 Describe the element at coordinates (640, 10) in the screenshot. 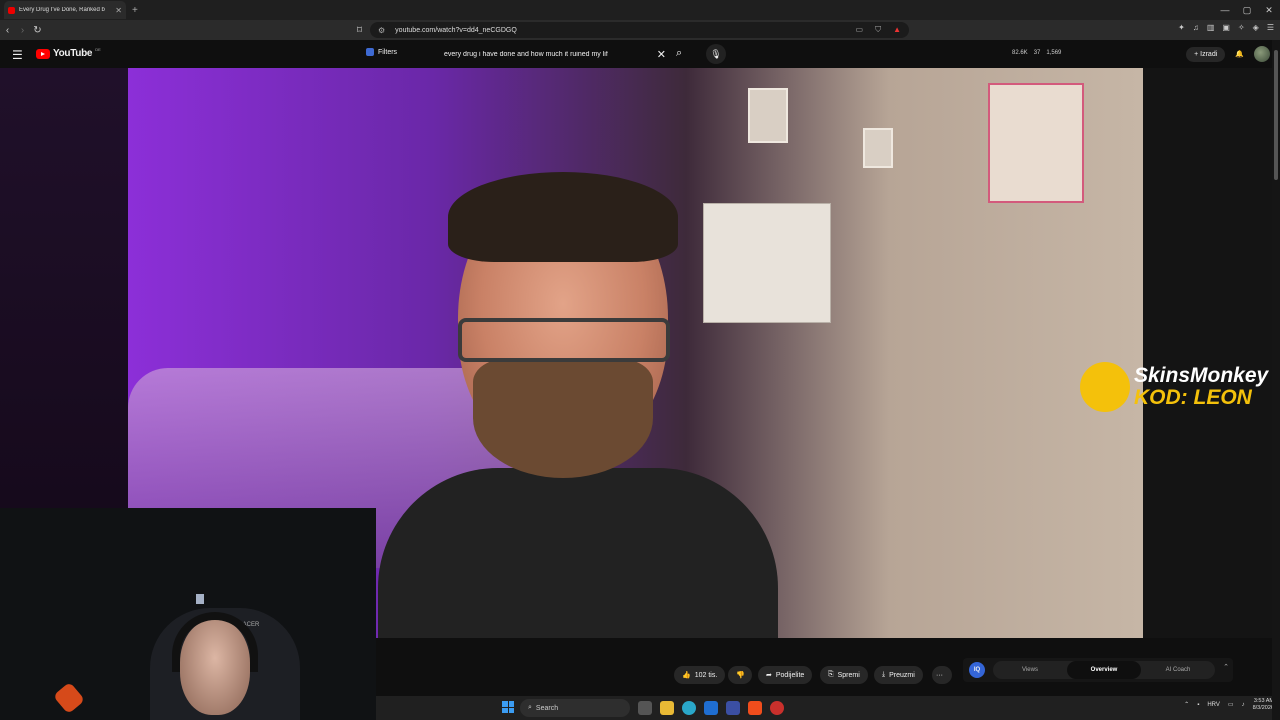

I see `browser-tabstrip: Every Drug I've Done, Ranked b ✕ + — ▢ ✕` at that location.